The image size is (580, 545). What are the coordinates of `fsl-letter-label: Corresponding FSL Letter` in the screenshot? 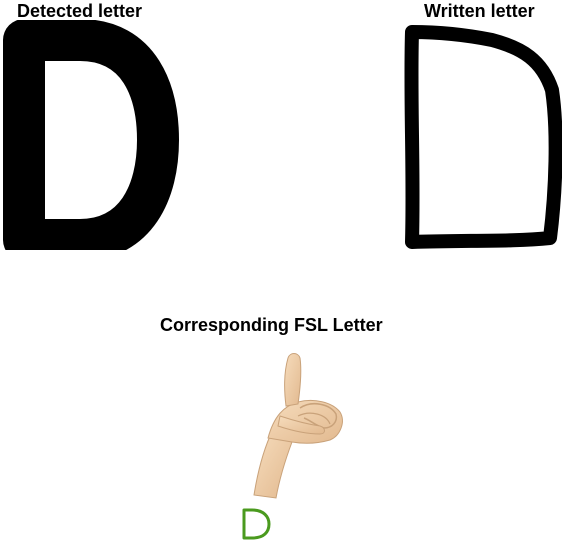 It's located at (271, 325).